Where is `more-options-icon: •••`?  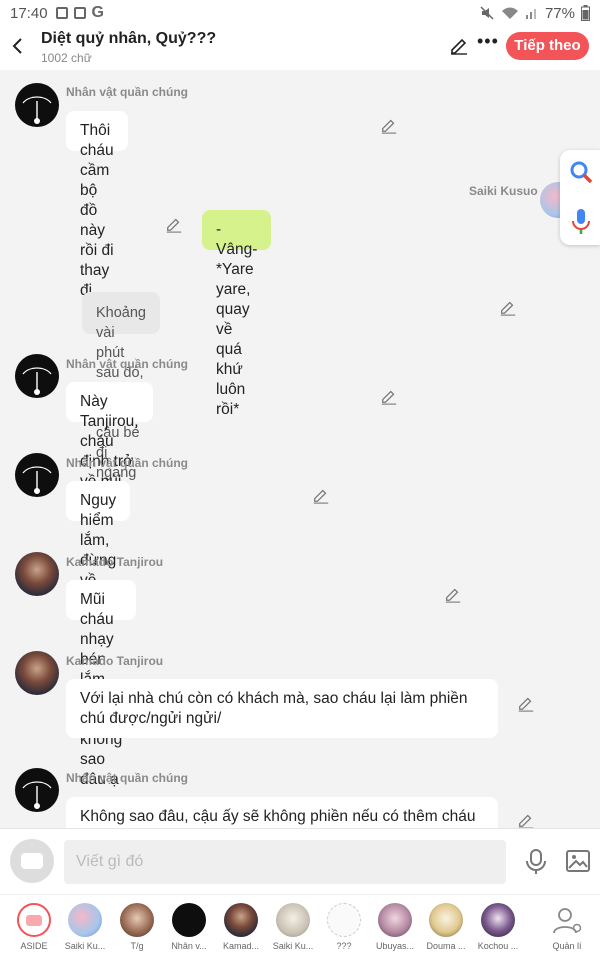
more-options-icon: ••• is located at coordinates (488, 41).